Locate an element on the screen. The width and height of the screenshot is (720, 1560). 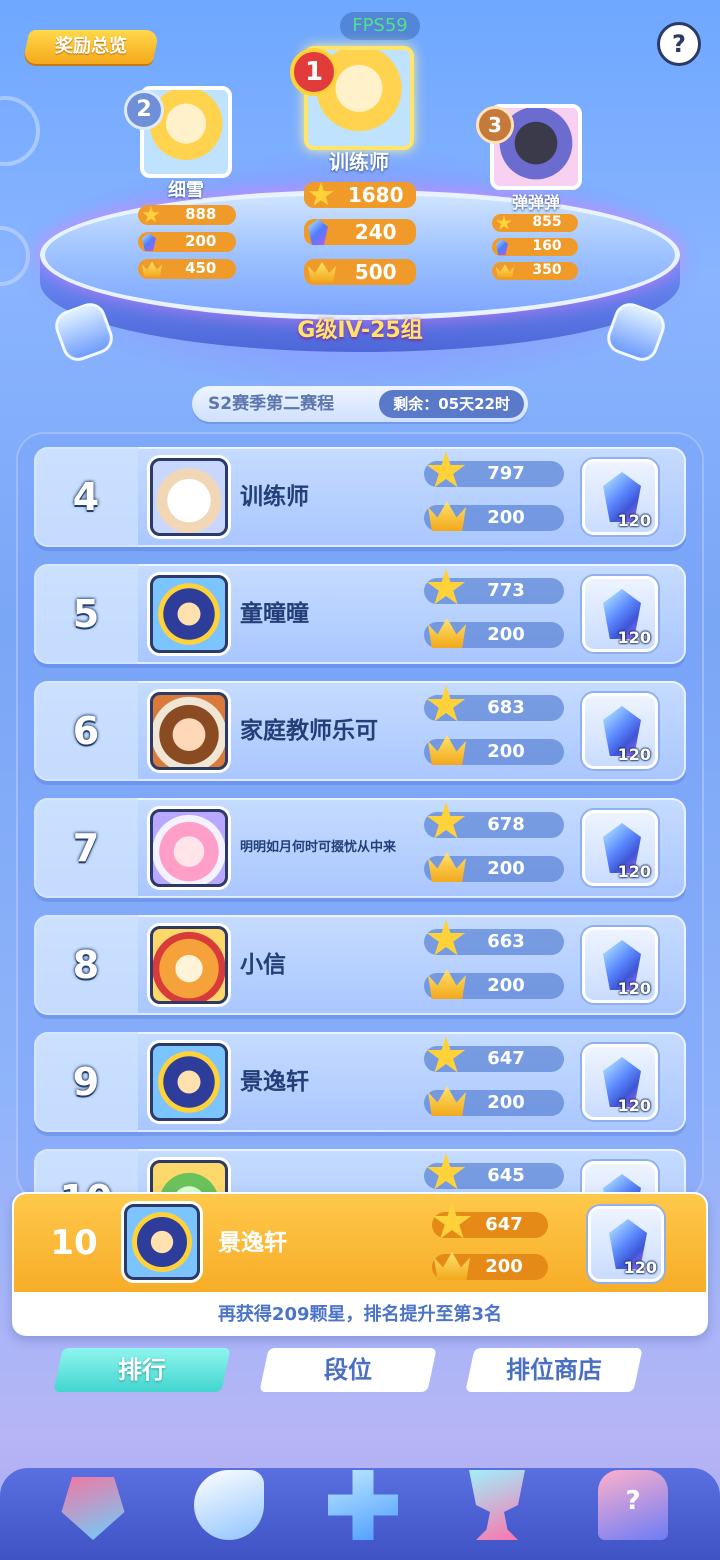
silver-medal-icon: 2 is located at coordinates (144, 110).